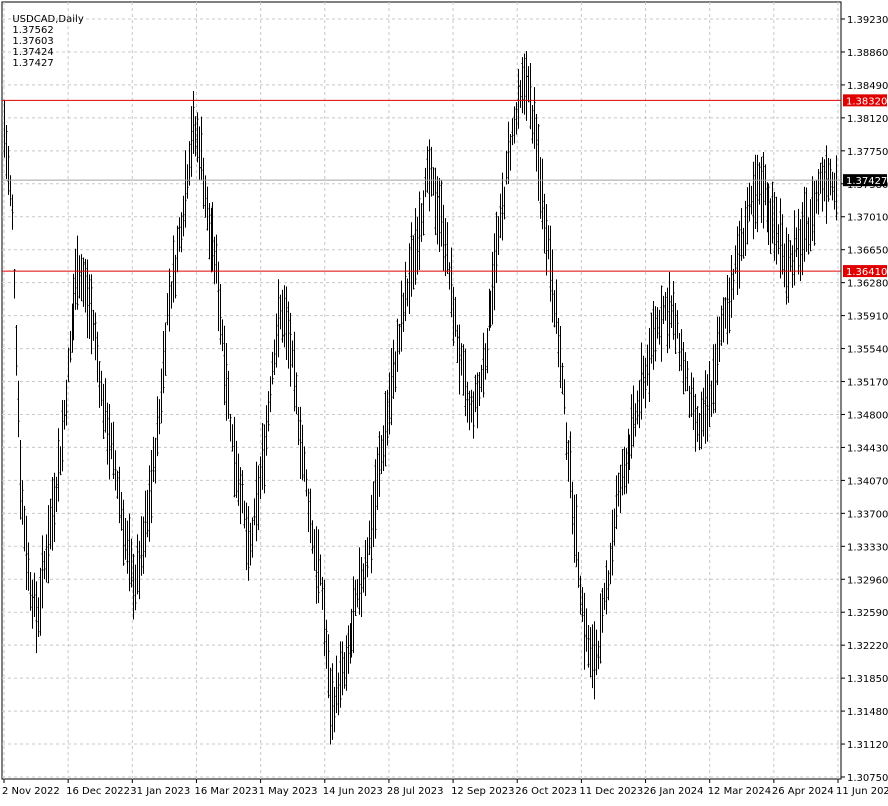  I want to click on x-tick-label: 14 Jun 2023, so click(353, 791).